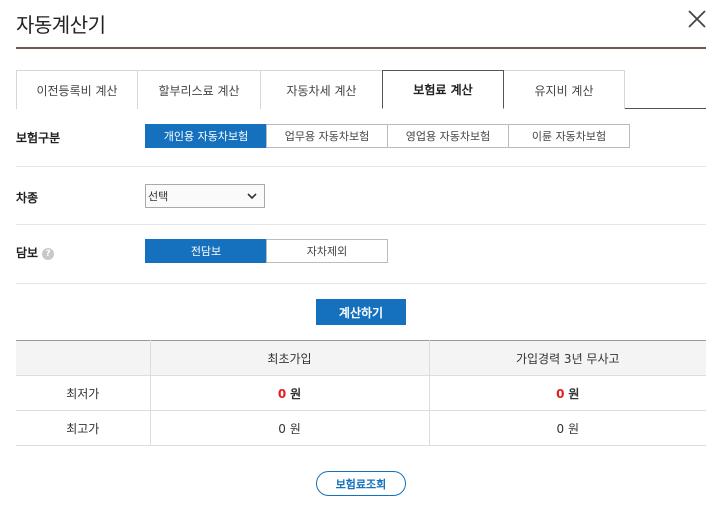 The width and height of the screenshot is (725, 507). I want to click on insurance-type-selector: 개인용 자동차보험 업무용 자동차보험 영업용 자동차보험 이륜 자동차보험, so click(387, 136).